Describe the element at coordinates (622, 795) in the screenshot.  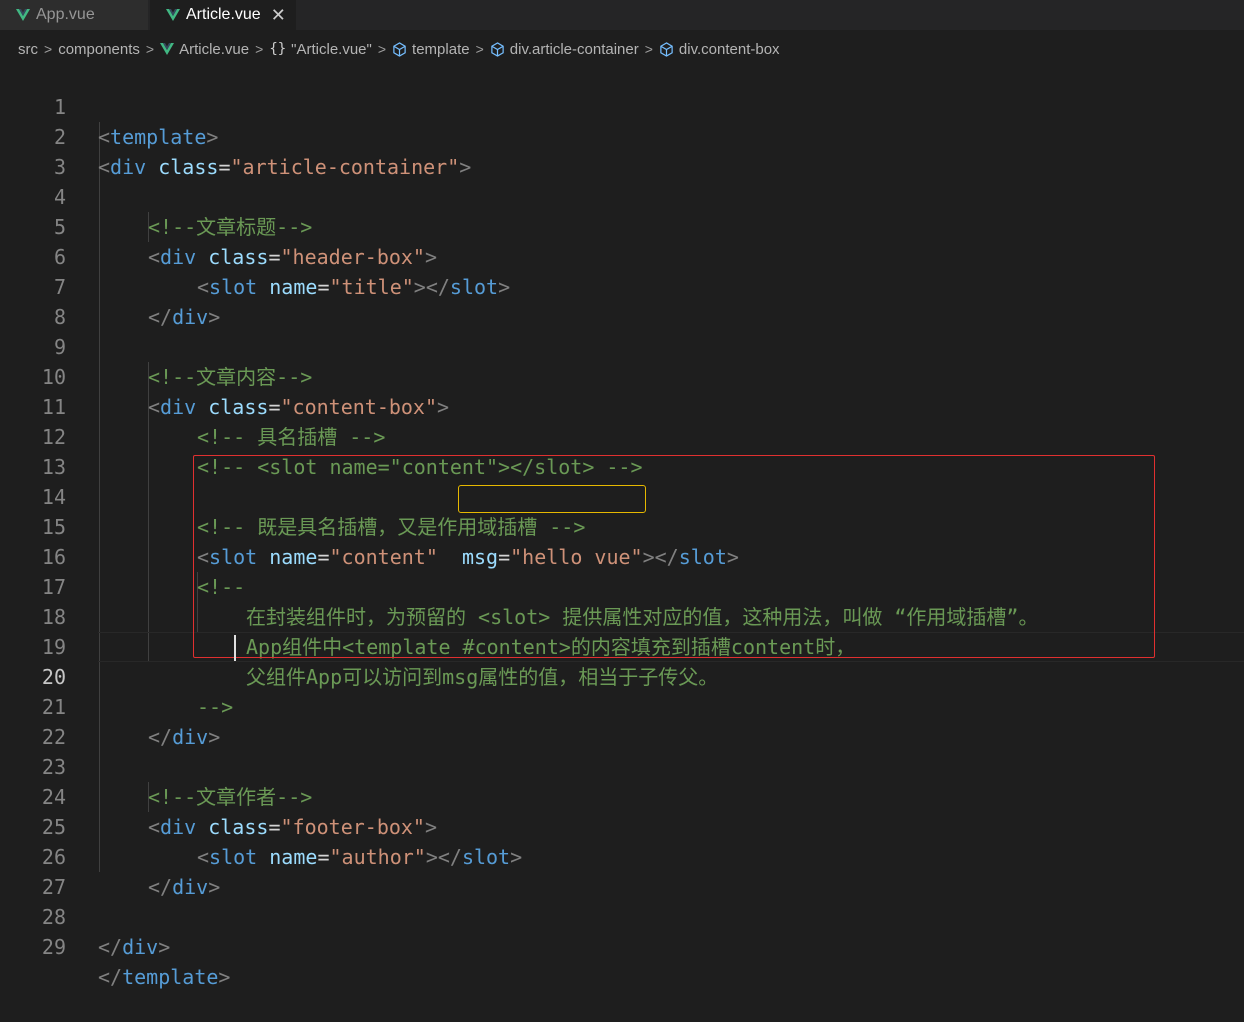
I see `code-line: 24 <div class="footer-box">` at that location.